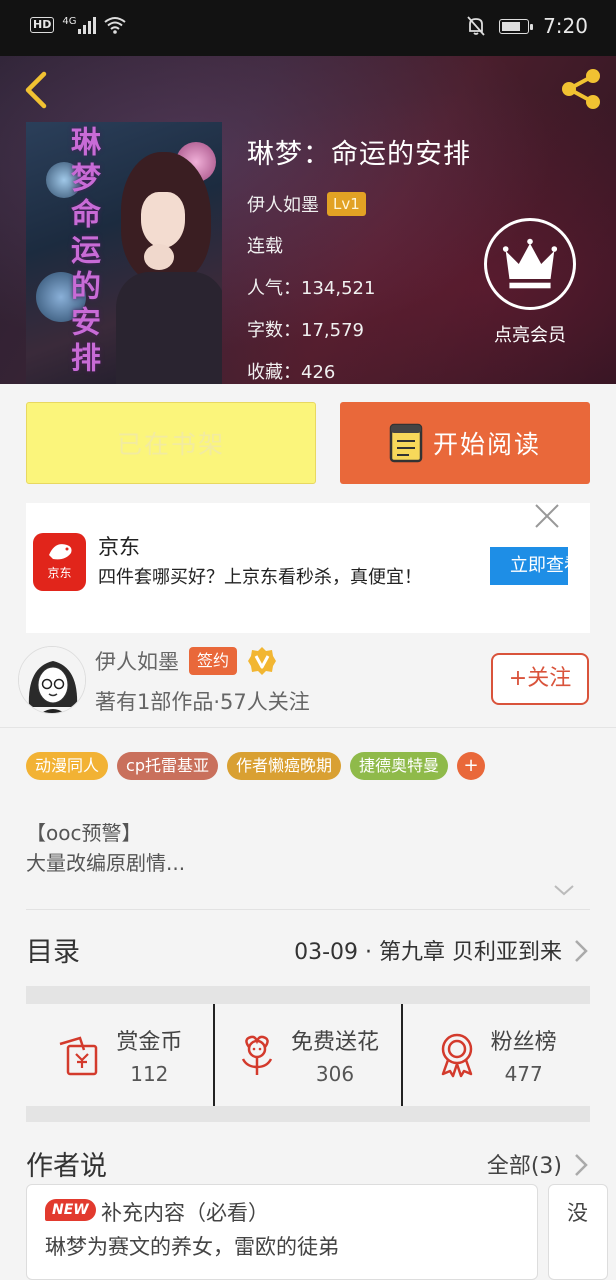 This screenshot has height=1280, width=616. Describe the element at coordinates (291, 372) in the screenshot. I see `book-favorites: 收藏：426` at that location.